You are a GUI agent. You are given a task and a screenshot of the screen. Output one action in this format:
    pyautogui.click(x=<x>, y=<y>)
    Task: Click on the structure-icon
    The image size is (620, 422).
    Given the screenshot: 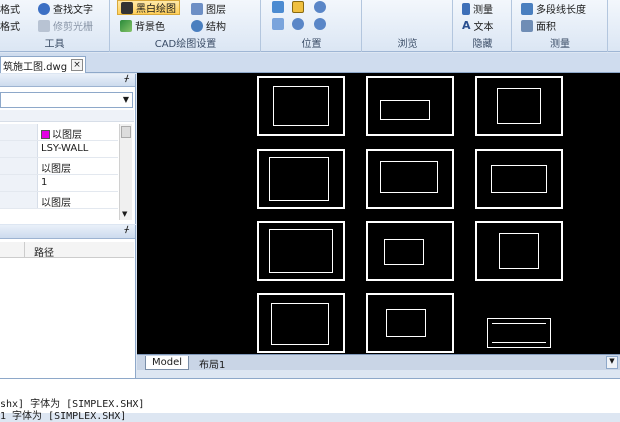 What is the action you would take?
    pyautogui.click(x=197, y=25)
    